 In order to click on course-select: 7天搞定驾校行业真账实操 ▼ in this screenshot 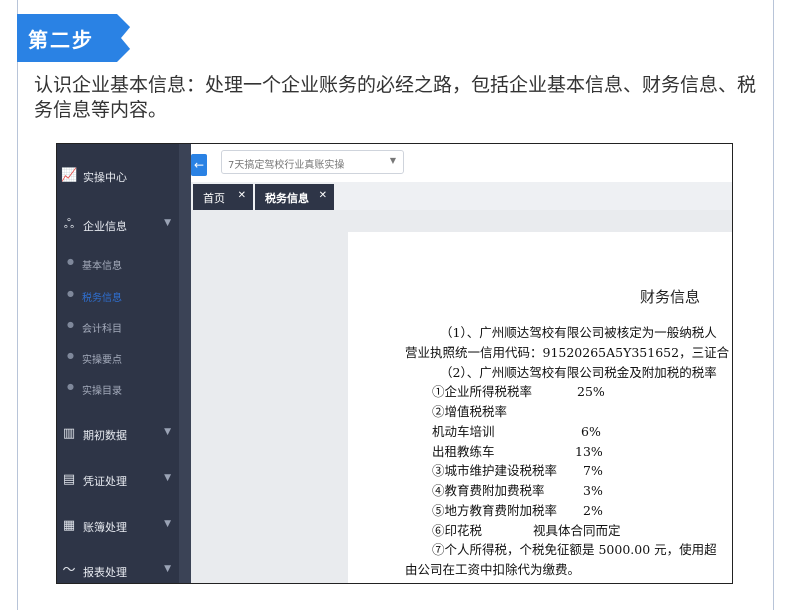, I will do `click(312, 162)`.